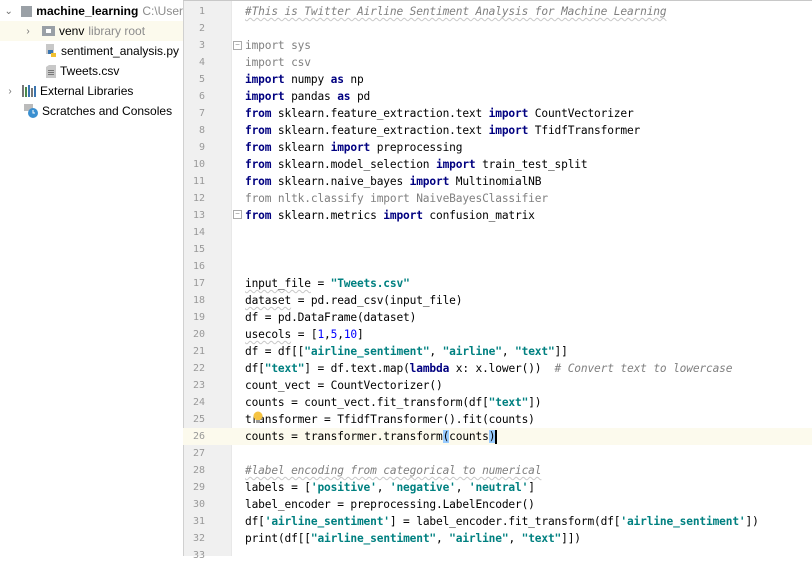 This screenshot has width=812, height=564. Describe the element at coordinates (198, 351) in the screenshot. I see `line-number: 21` at that location.